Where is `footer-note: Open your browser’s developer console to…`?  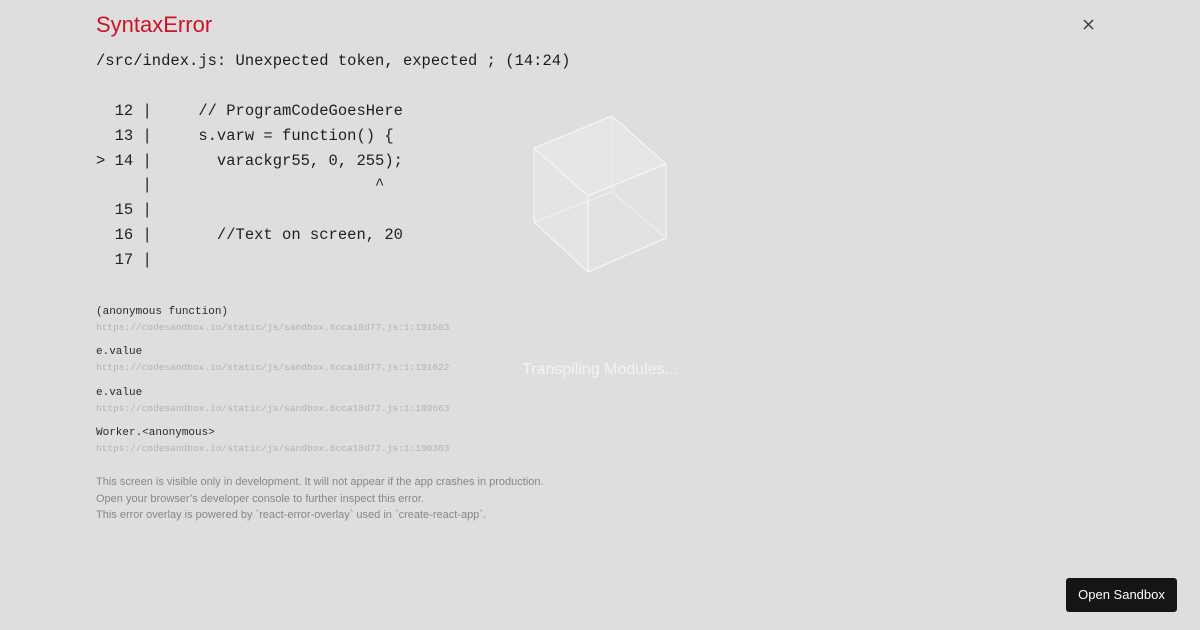
footer-note: Open your browser’s developer console to… is located at coordinates (260, 498).